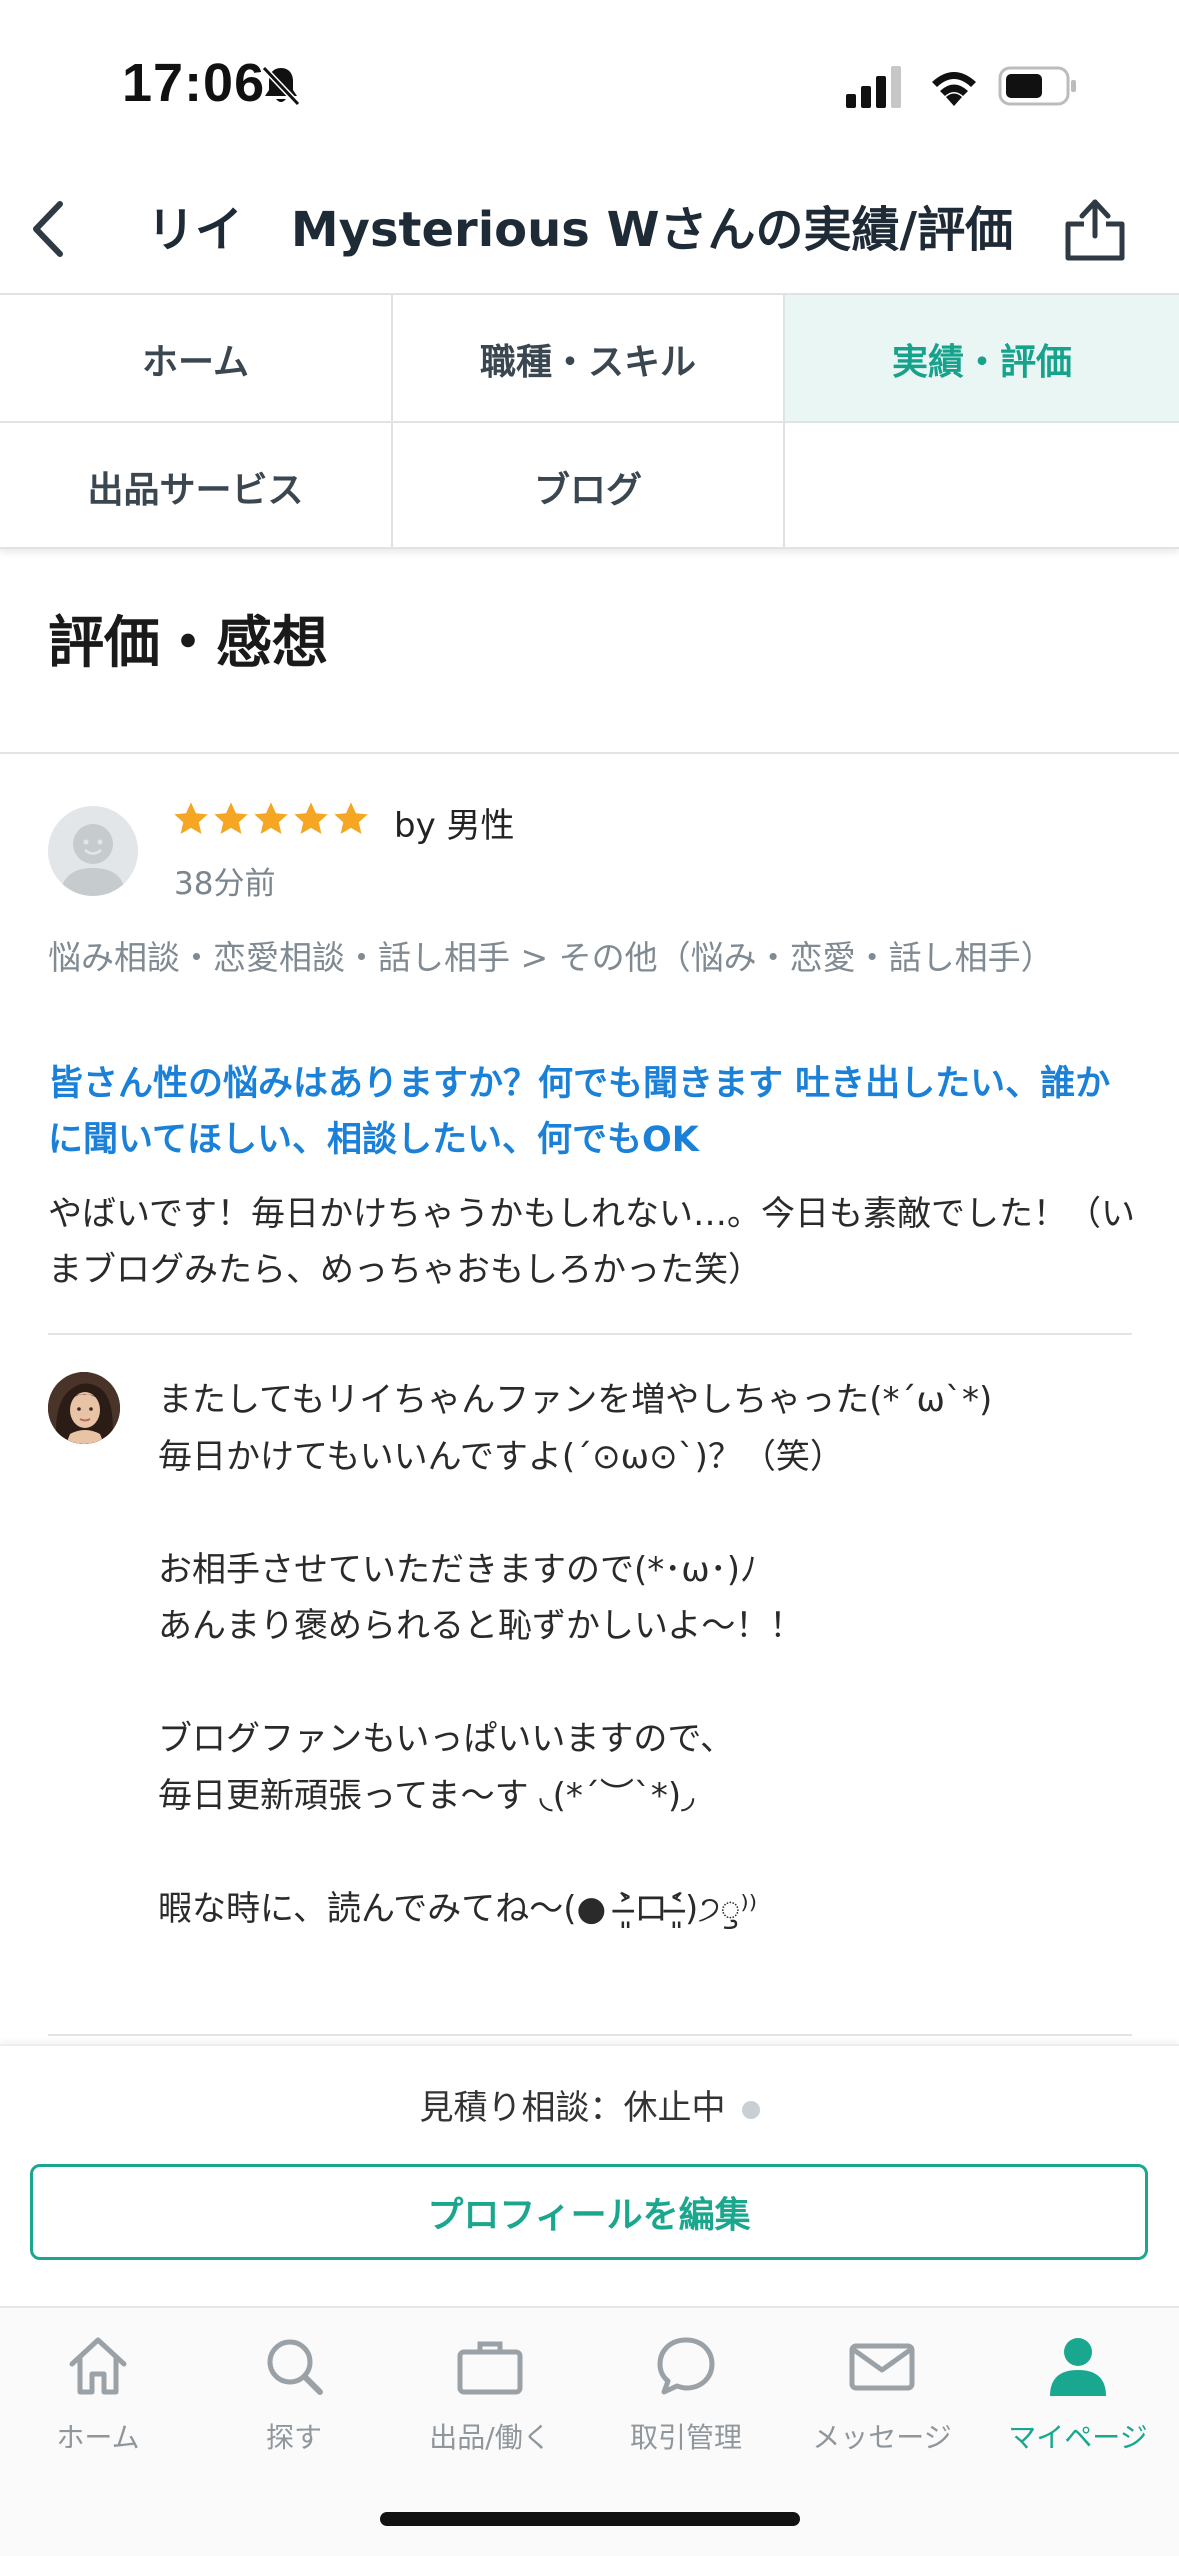 This screenshot has width=1179, height=2556. I want to click on battery-icon, so click(1037, 86).